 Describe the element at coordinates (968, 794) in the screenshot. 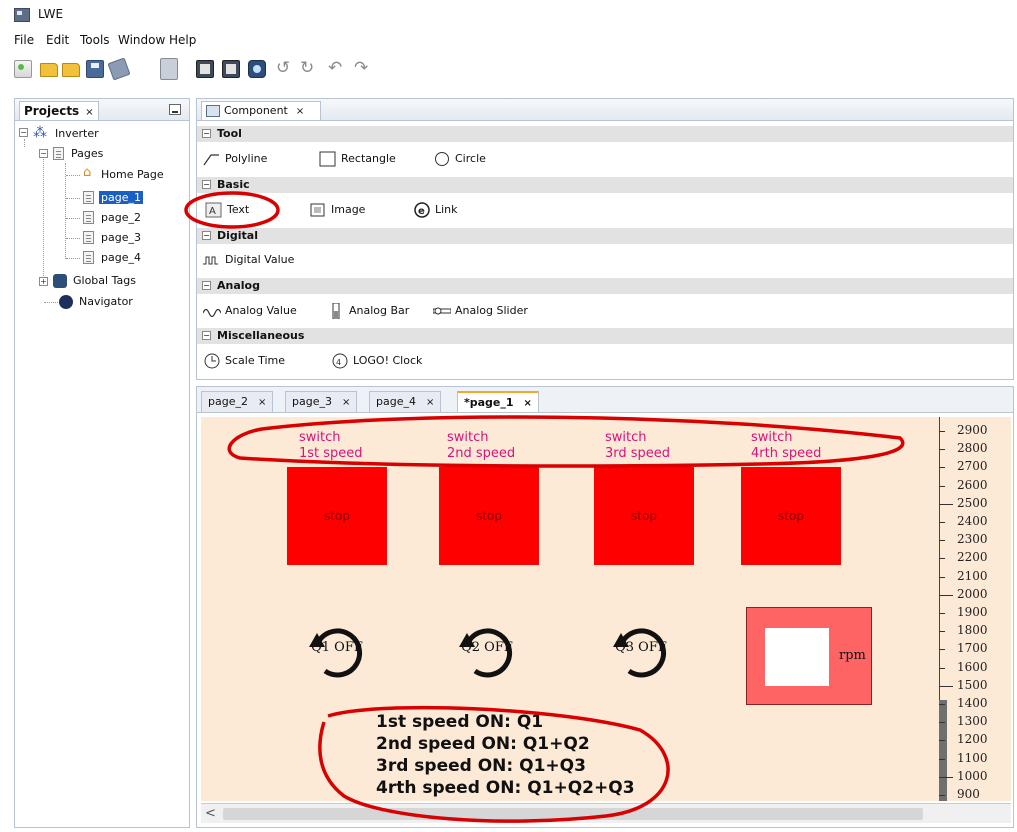

I see `scale-label-partial-bottom: 900` at that location.